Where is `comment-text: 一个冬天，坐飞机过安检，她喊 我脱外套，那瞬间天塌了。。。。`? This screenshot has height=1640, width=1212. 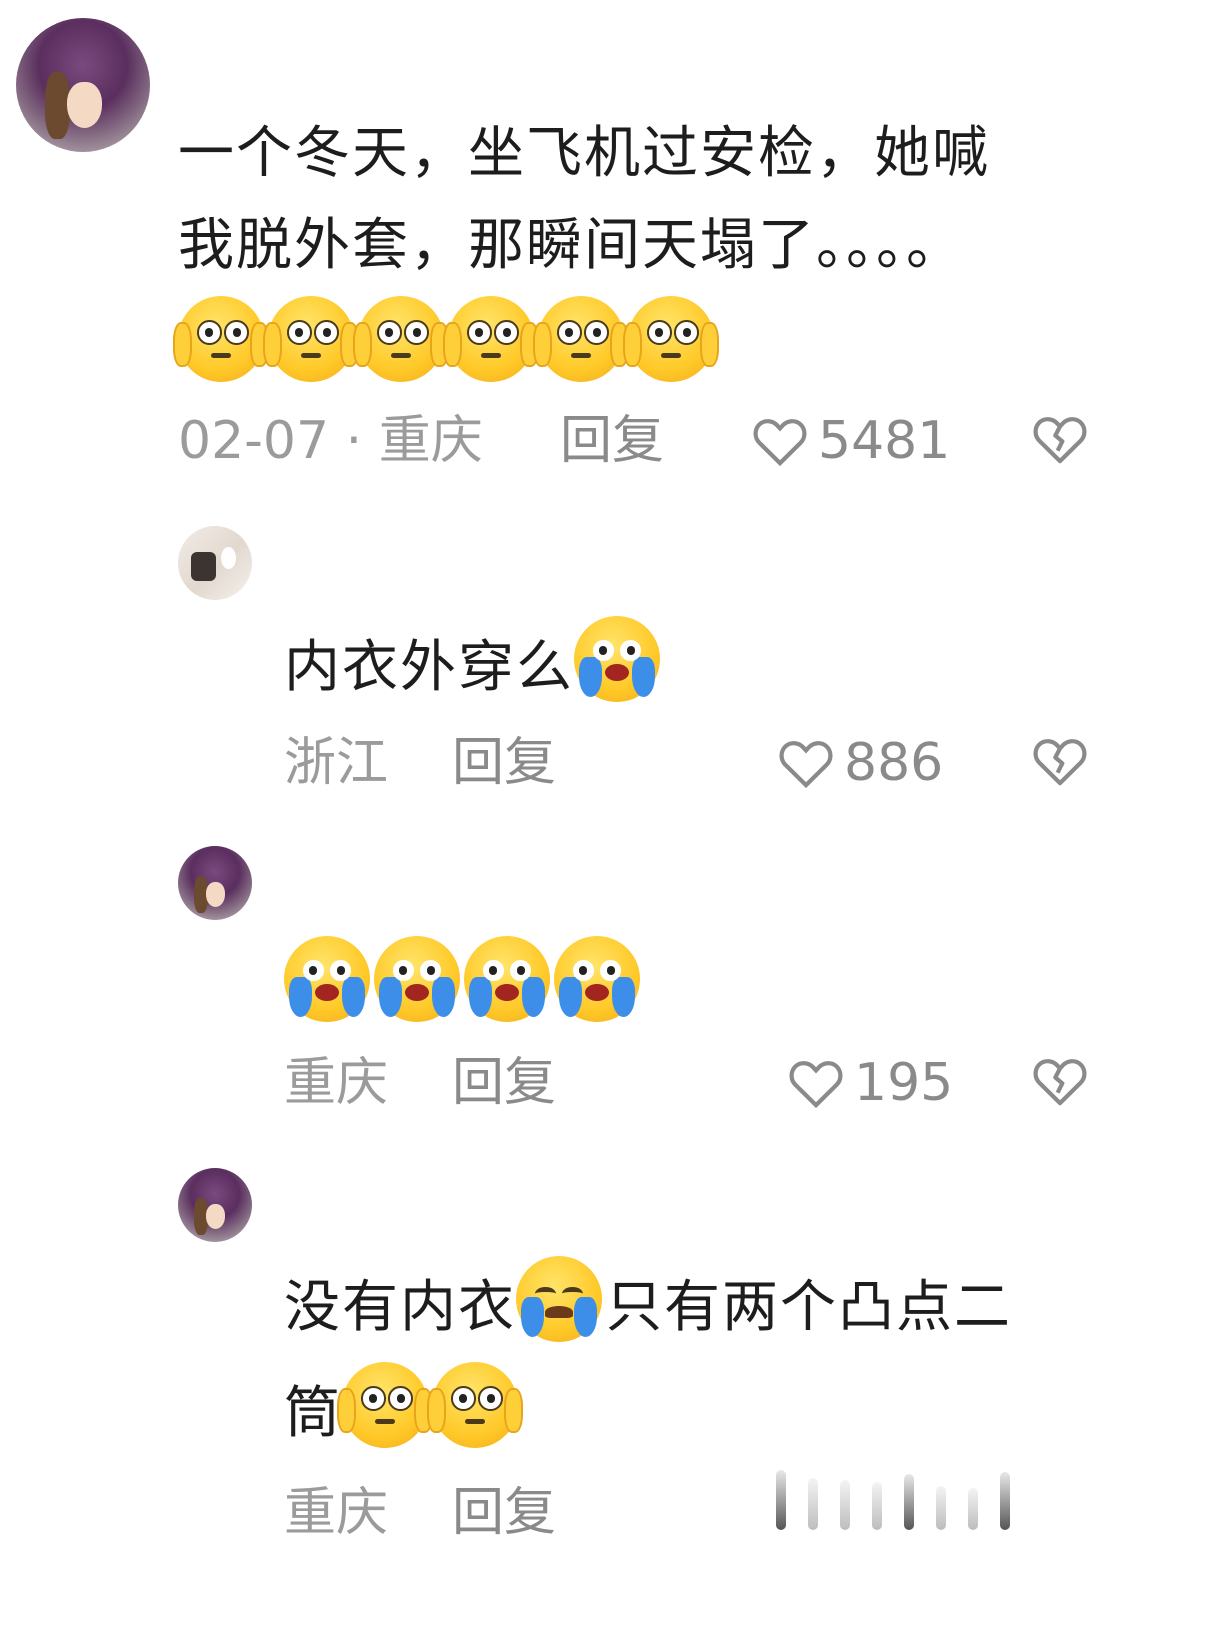 comment-text: 一个冬天，坐飞机过安检，她喊 我脱外套，那瞬间天塌了。。。。 is located at coordinates (680, 248).